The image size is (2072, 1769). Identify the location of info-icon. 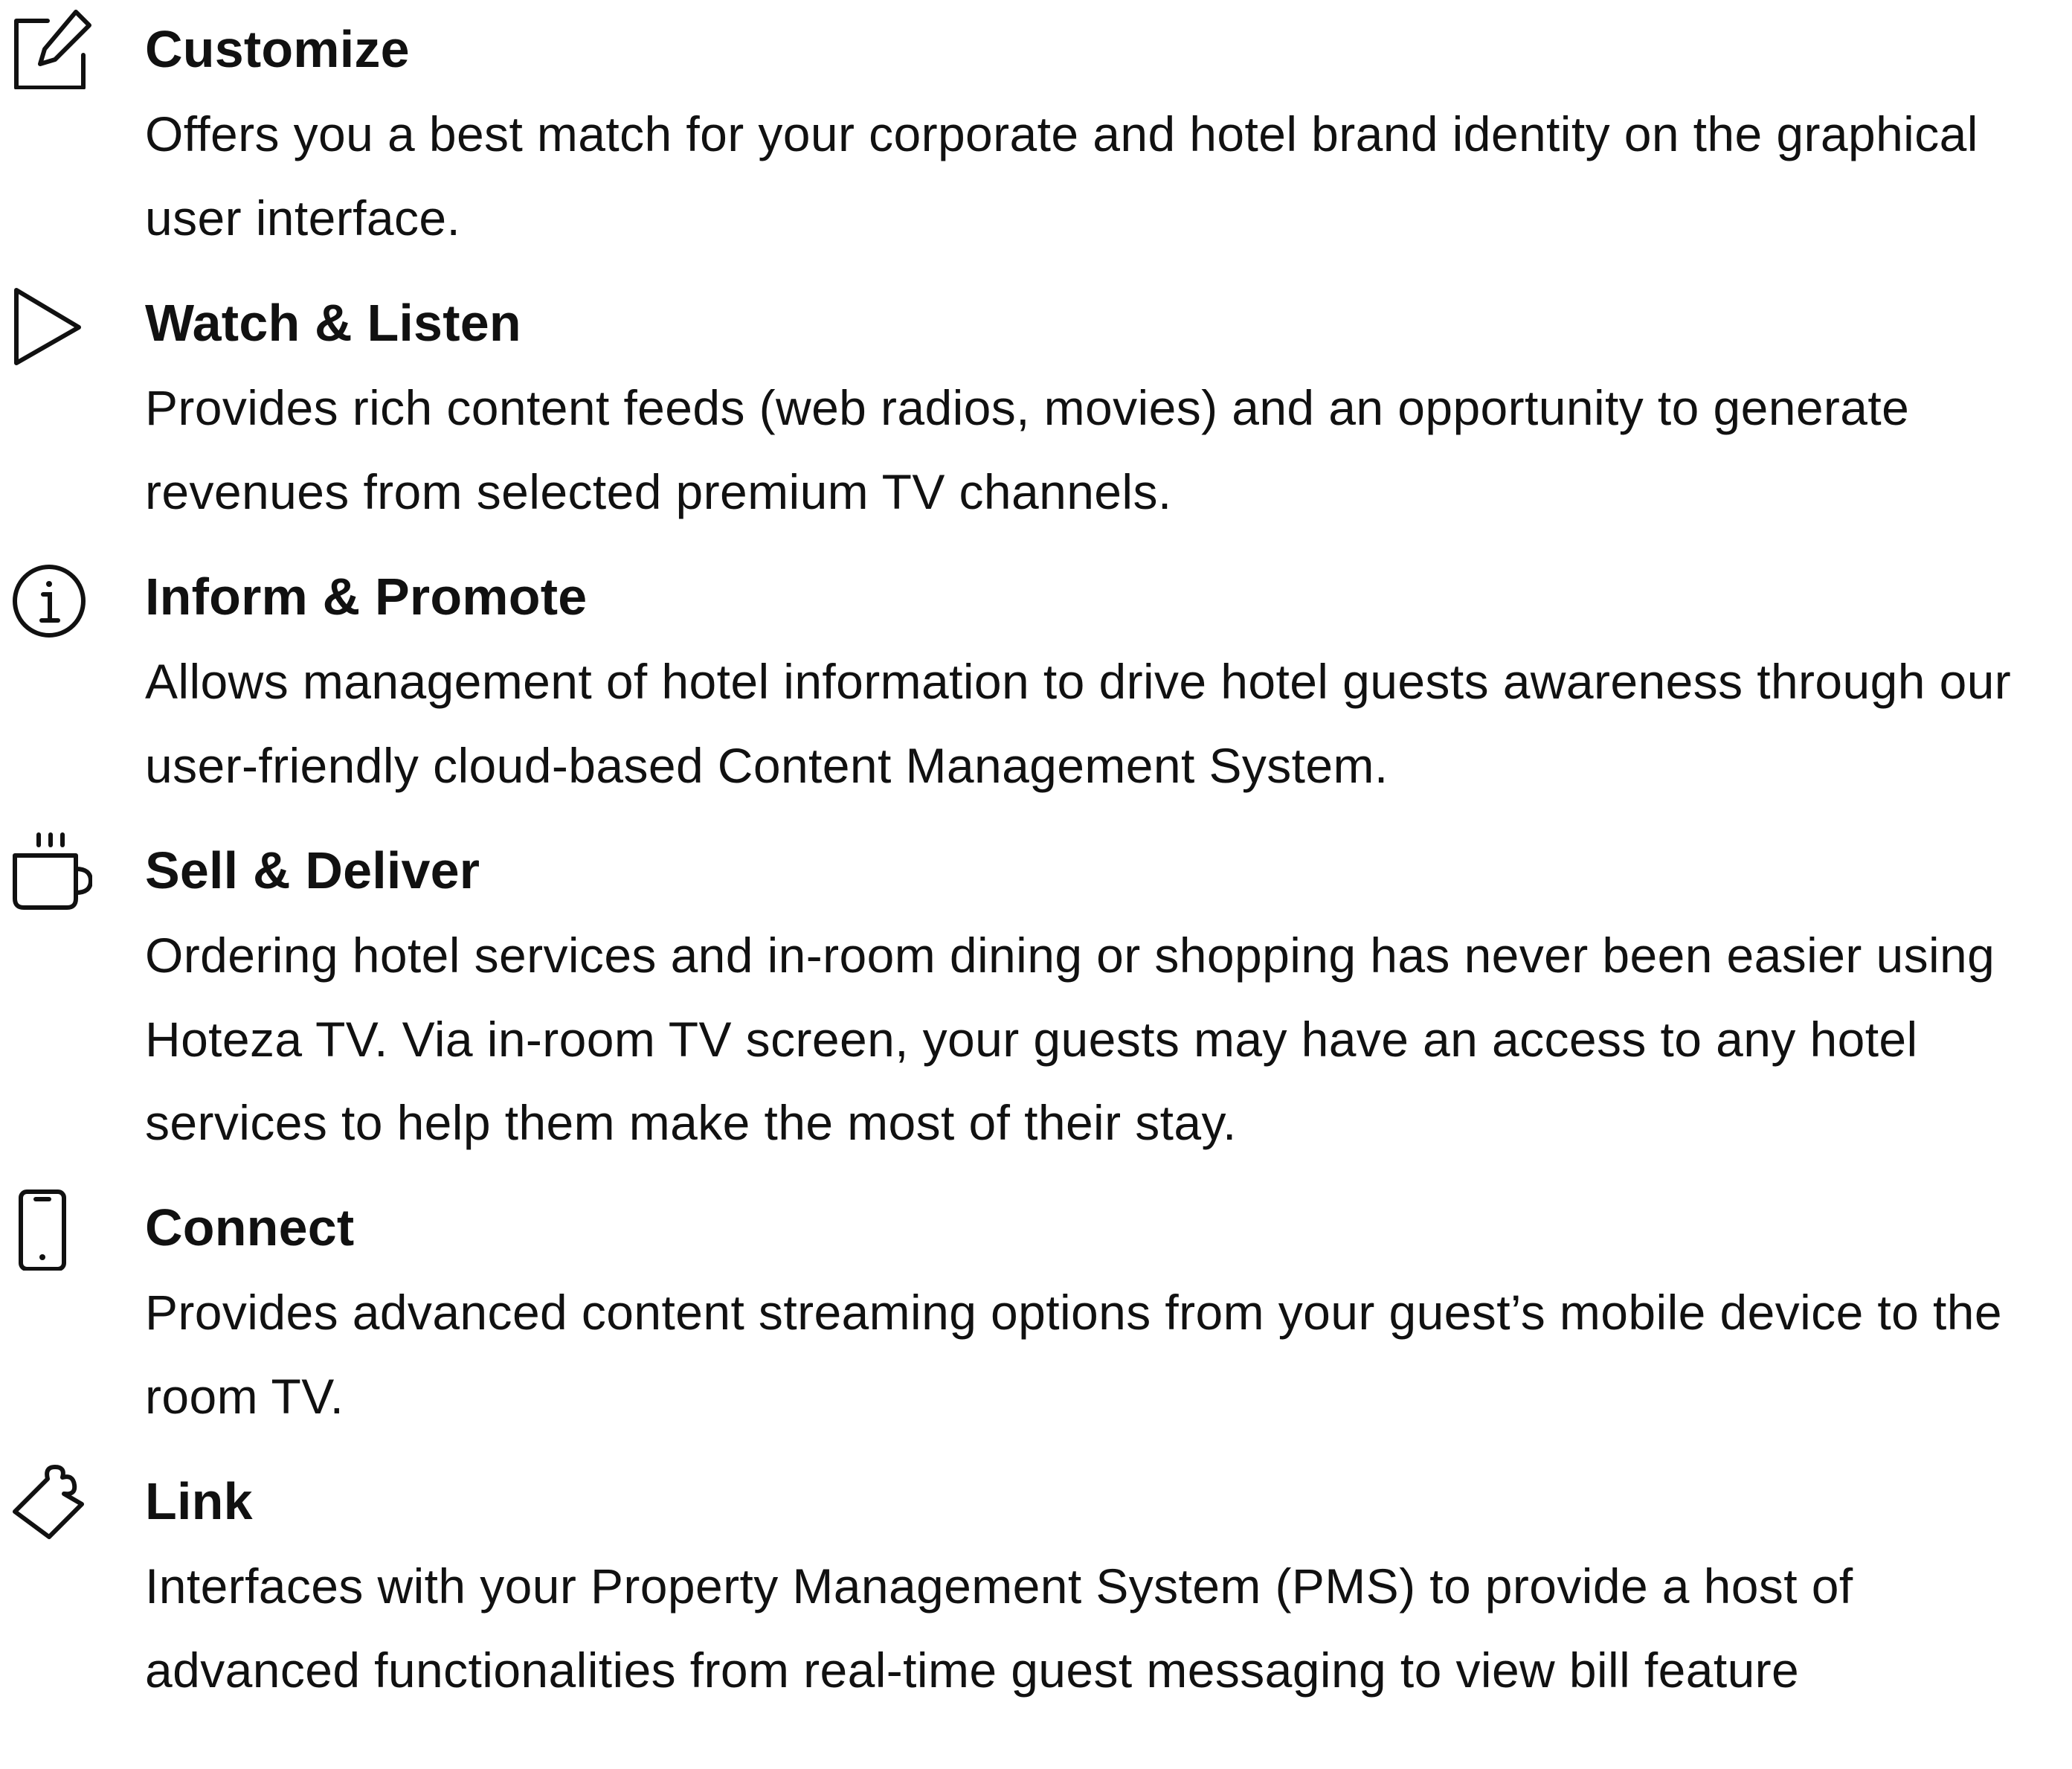
(51, 600).